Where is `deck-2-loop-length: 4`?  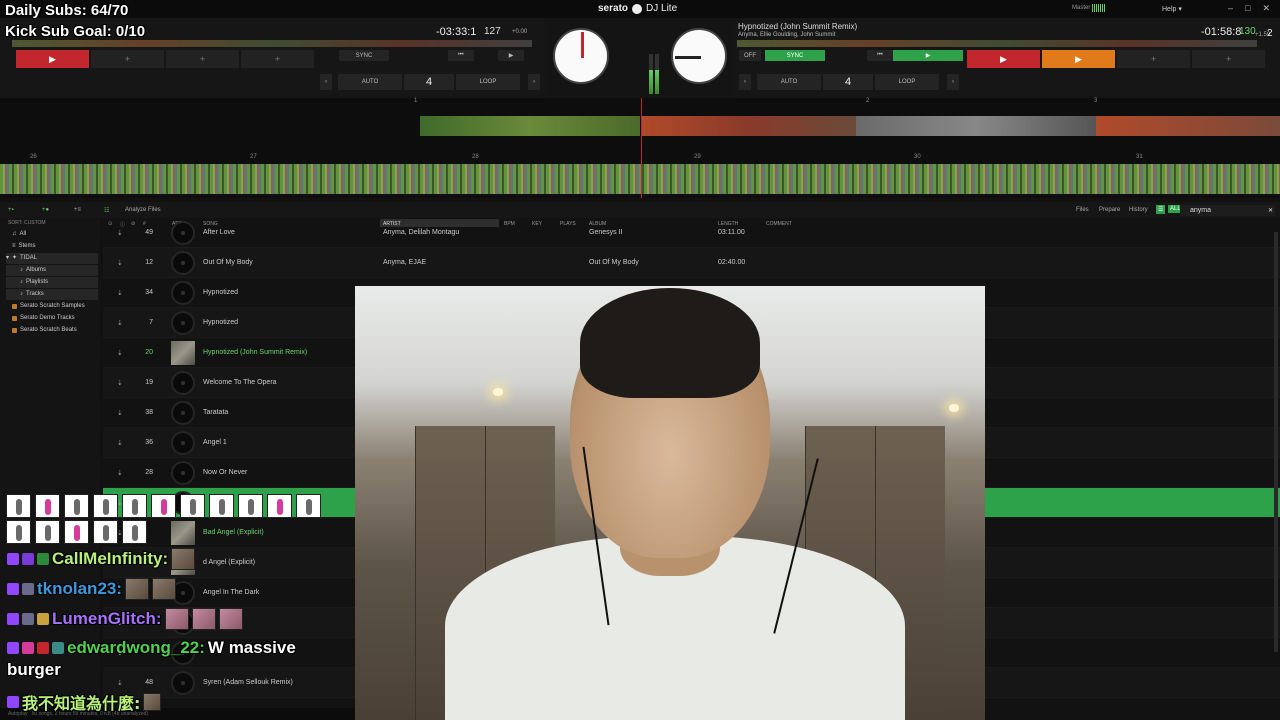
deck-2-loop-length: 4 is located at coordinates (848, 82).